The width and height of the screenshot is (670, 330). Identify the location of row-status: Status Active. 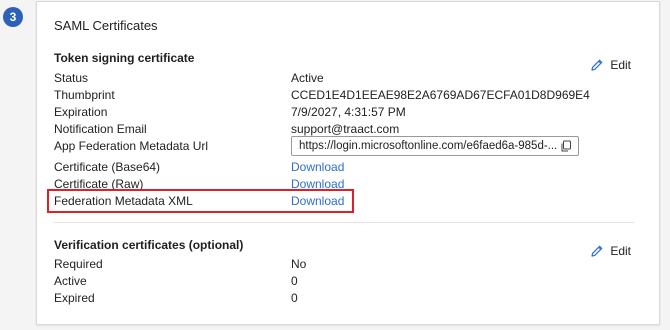
(334, 79).